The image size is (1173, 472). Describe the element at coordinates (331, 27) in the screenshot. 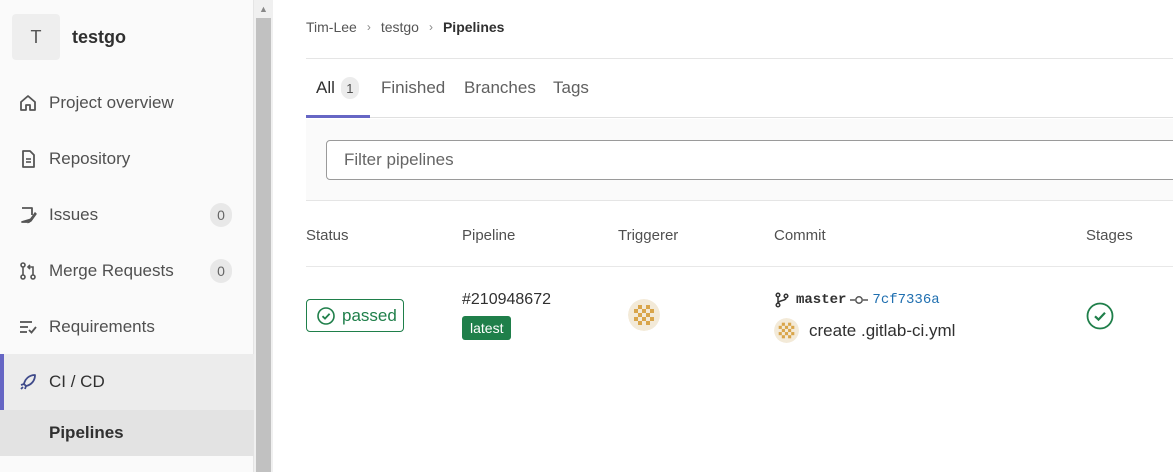

I see `breadcrumb-user: Tim-Lee` at that location.